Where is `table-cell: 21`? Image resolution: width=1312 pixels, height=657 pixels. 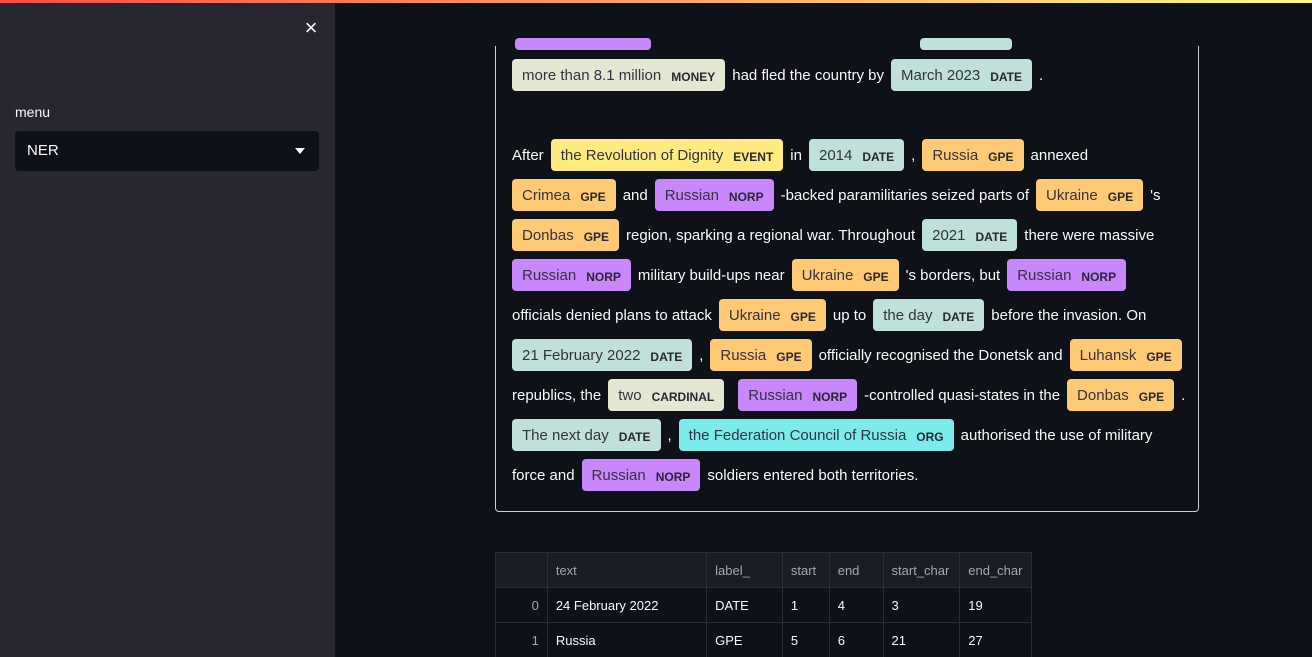 table-cell: 21 is located at coordinates (922, 640).